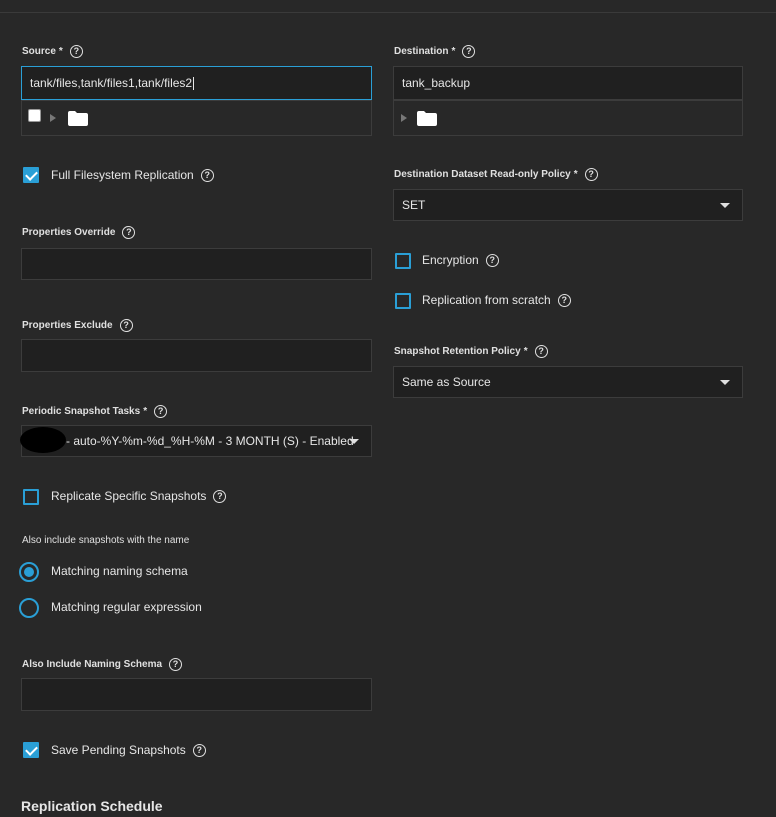 Image resolution: width=776 pixels, height=817 pixels. Describe the element at coordinates (79, 232) in the screenshot. I see `properties-override-label: Properties Override ?` at that location.